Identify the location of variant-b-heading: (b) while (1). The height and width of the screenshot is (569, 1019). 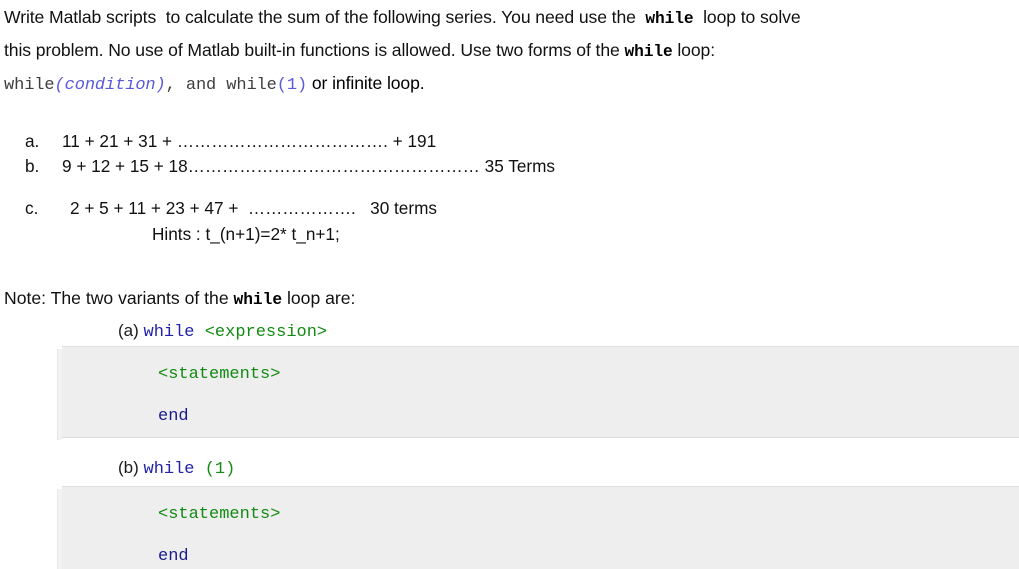
(176, 468).